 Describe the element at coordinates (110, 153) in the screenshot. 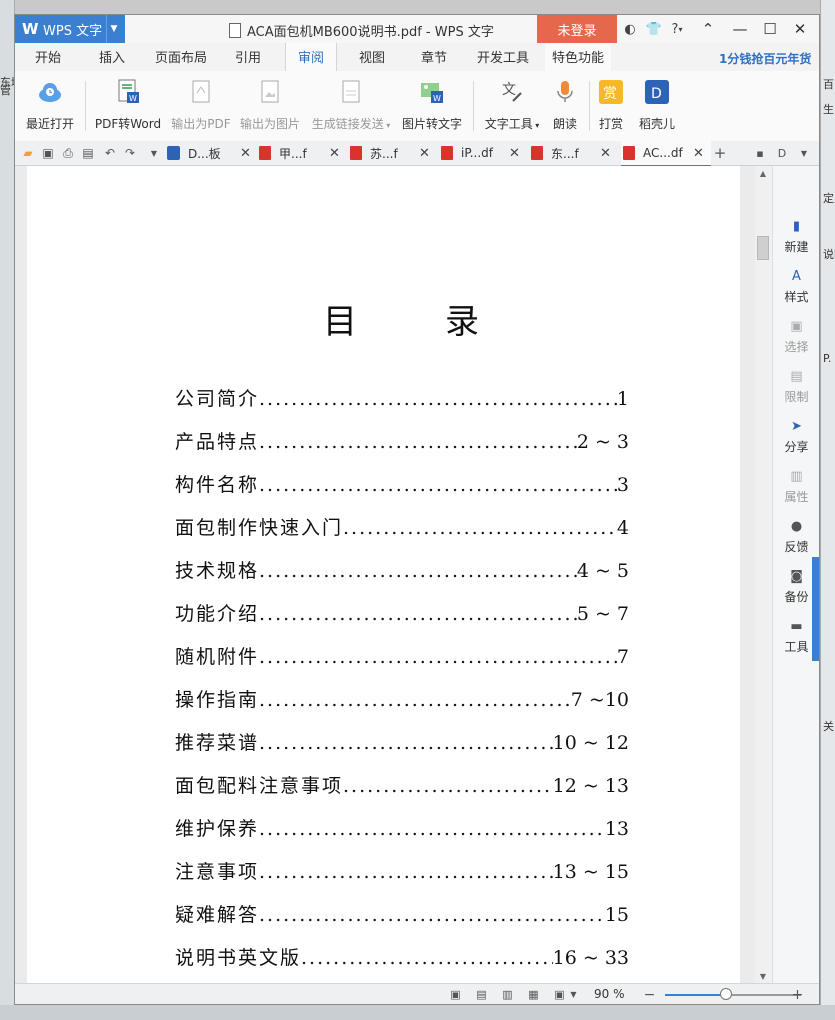

I see `undo-icon: ↶` at that location.